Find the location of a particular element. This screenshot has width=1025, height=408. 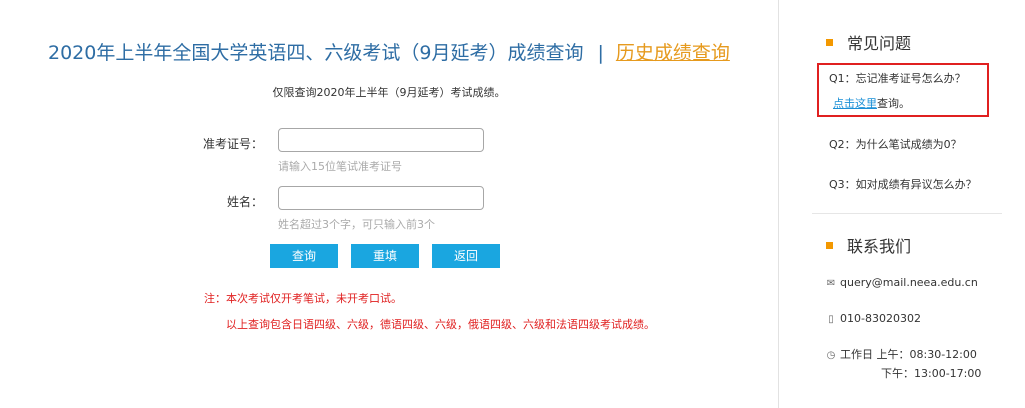

reset-button: 重填 is located at coordinates (385, 256).